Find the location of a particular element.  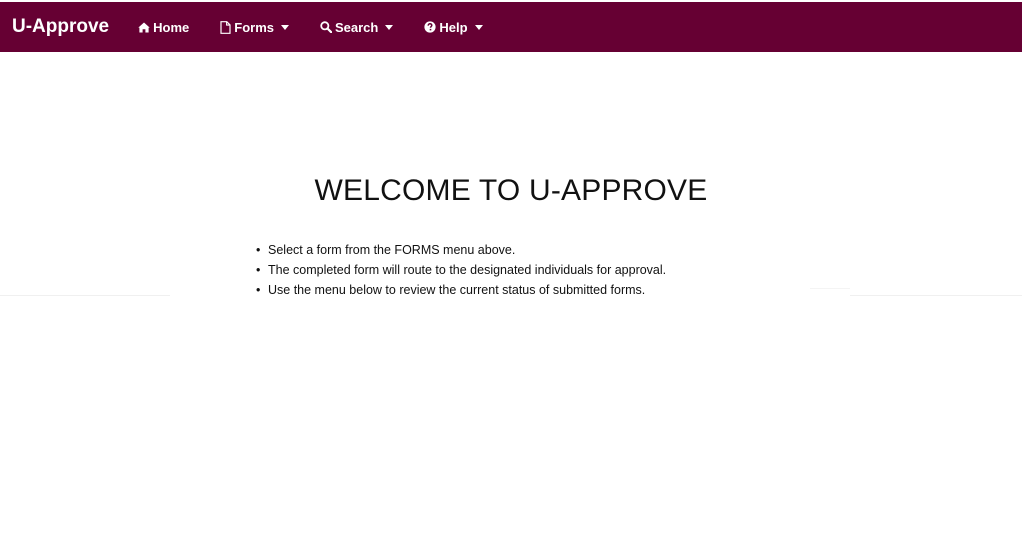

nav-search: Search is located at coordinates (357, 27).